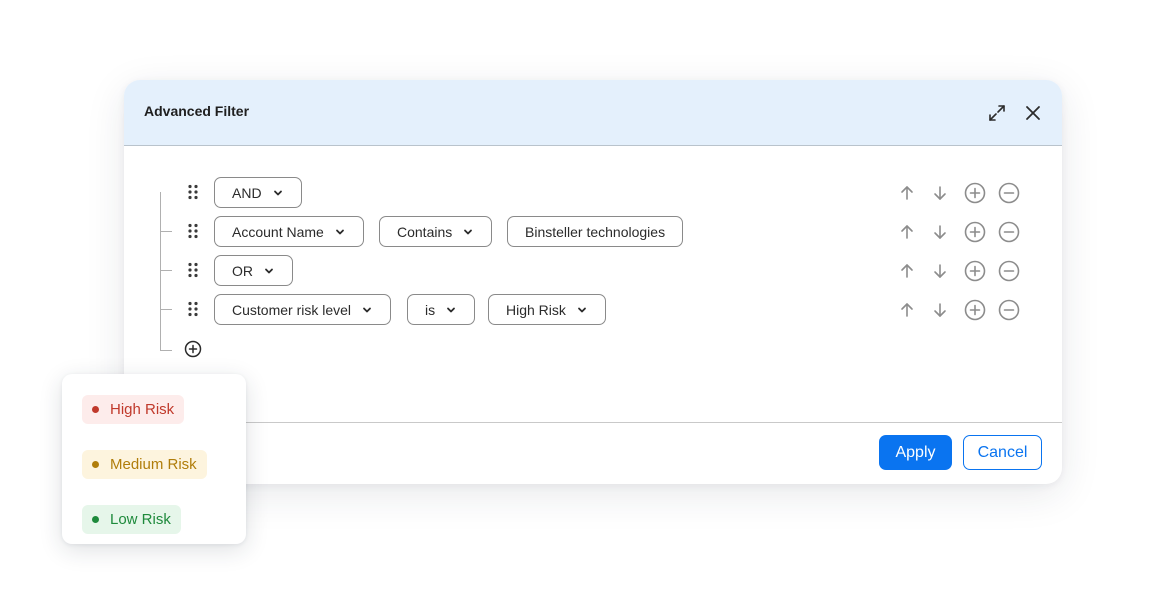 The image size is (1160, 600). Describe the element at coordinates (153, 464) in the screenshot. I see `option-label: Medium Risk` at that location.